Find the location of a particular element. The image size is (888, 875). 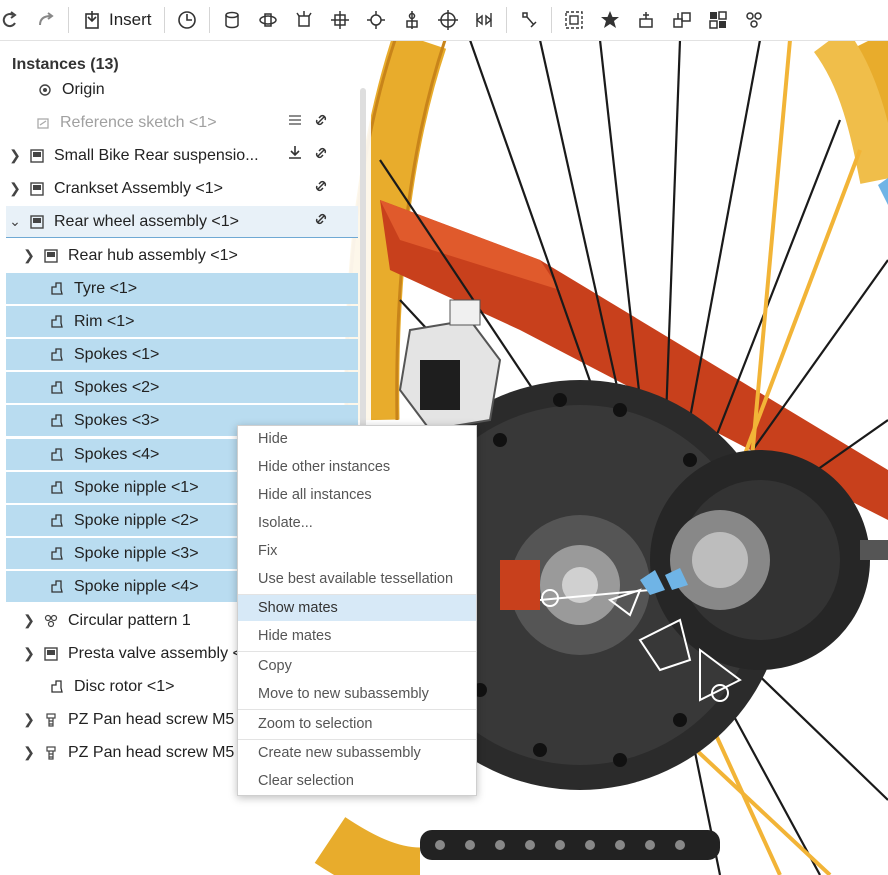

list-item-label: Spoke nipple <1> is located at coordinates (136, 487).